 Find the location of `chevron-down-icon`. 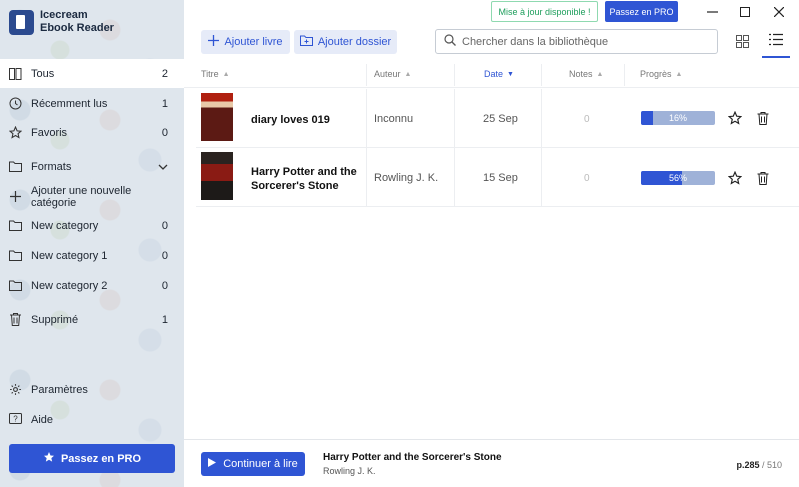

chevron-down-icon is located at coordinates (163, 167).